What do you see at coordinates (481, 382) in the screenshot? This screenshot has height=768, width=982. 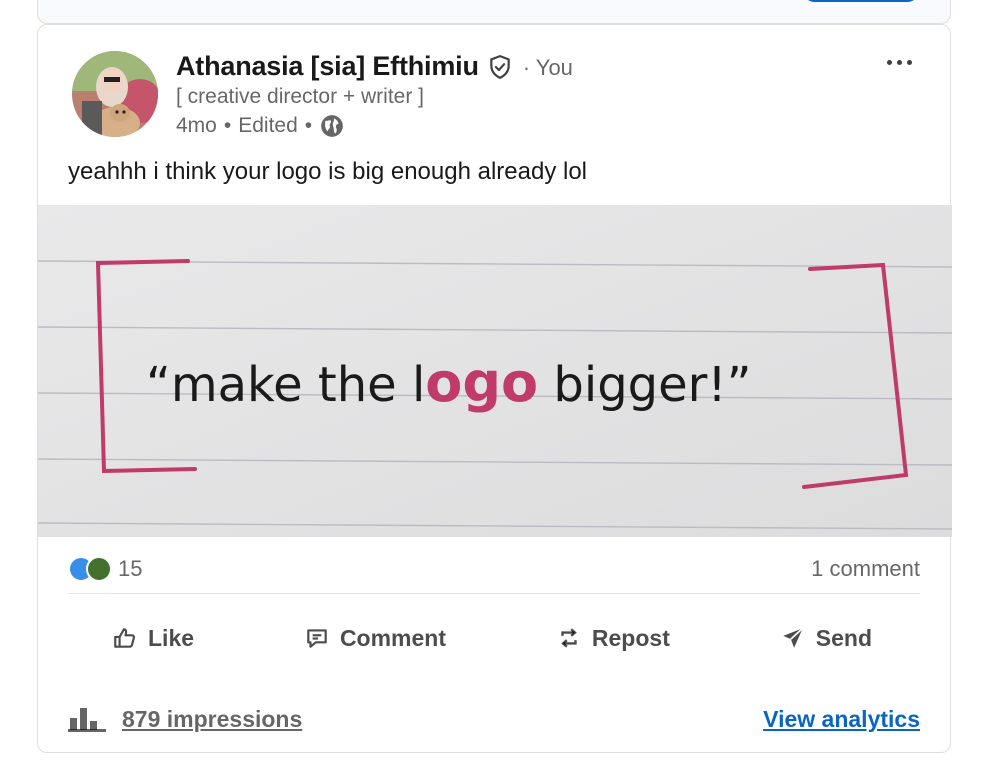 I see `handwritten-highlight: ogo` at bounding box center [481, 382].